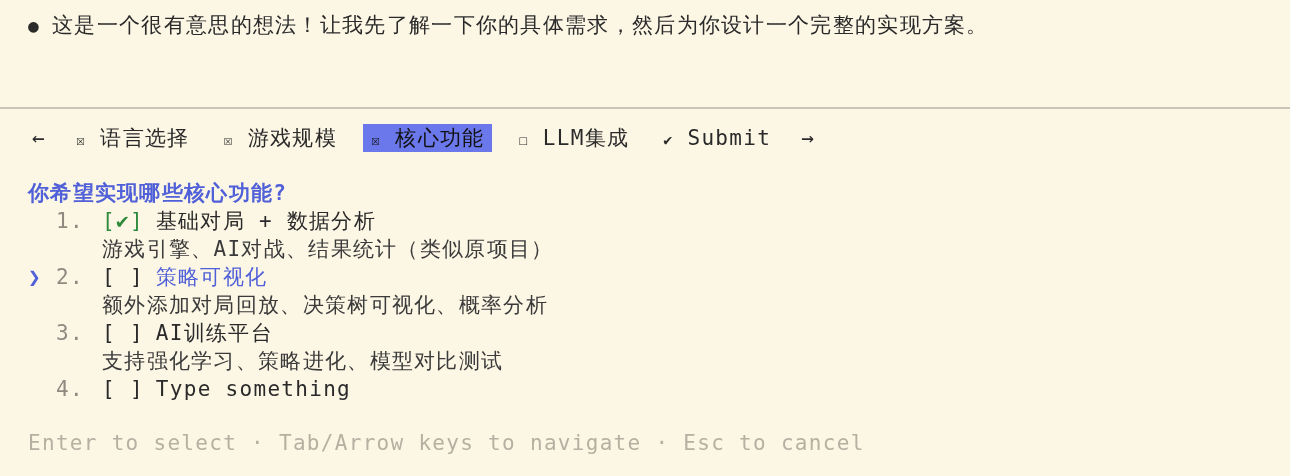  What do you see at coordinates (253, 389) in the screenshot?
I see `option-label: Type something` at bounding box center [253, 389].